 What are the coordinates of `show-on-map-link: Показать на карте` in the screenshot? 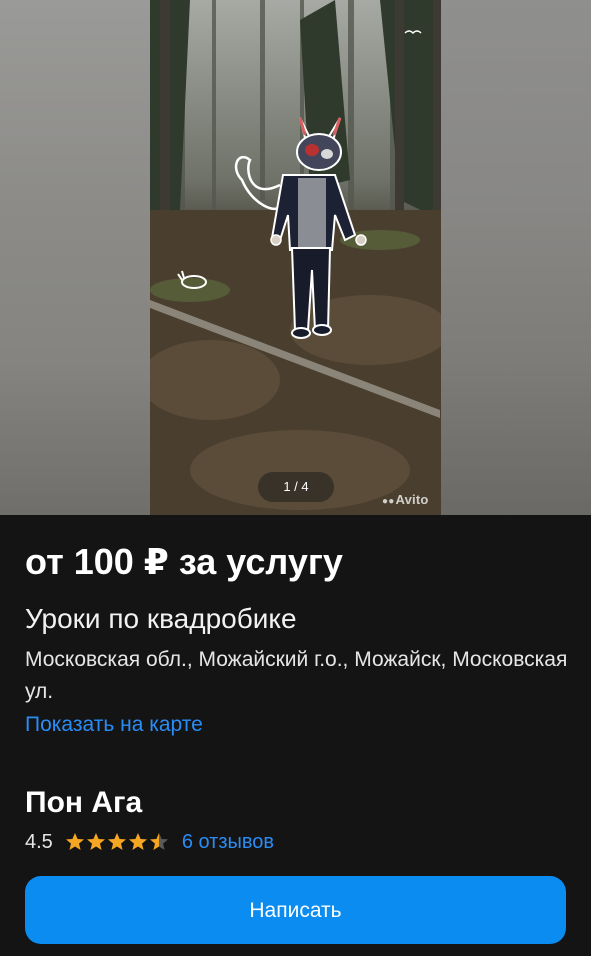 It's located at (114, 725).